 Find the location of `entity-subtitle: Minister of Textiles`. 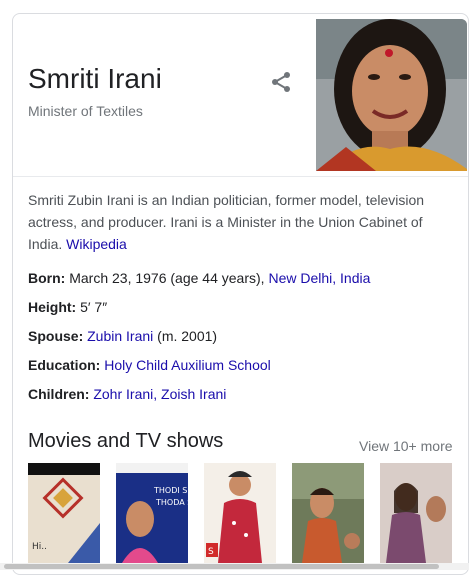

entity-subtitle: Minister of Textiles is located at coordinates (85, 111).